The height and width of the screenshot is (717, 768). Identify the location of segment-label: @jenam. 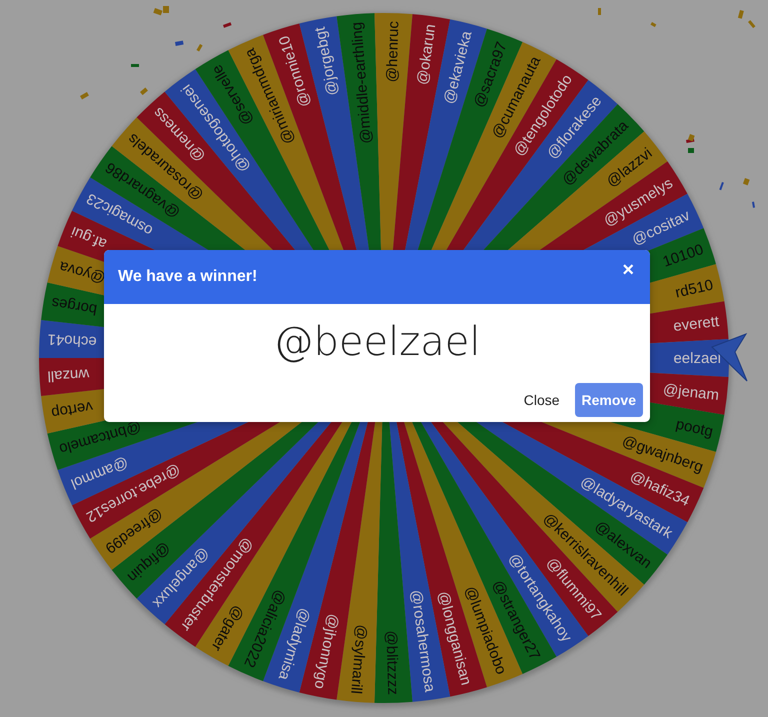
(691, 392).